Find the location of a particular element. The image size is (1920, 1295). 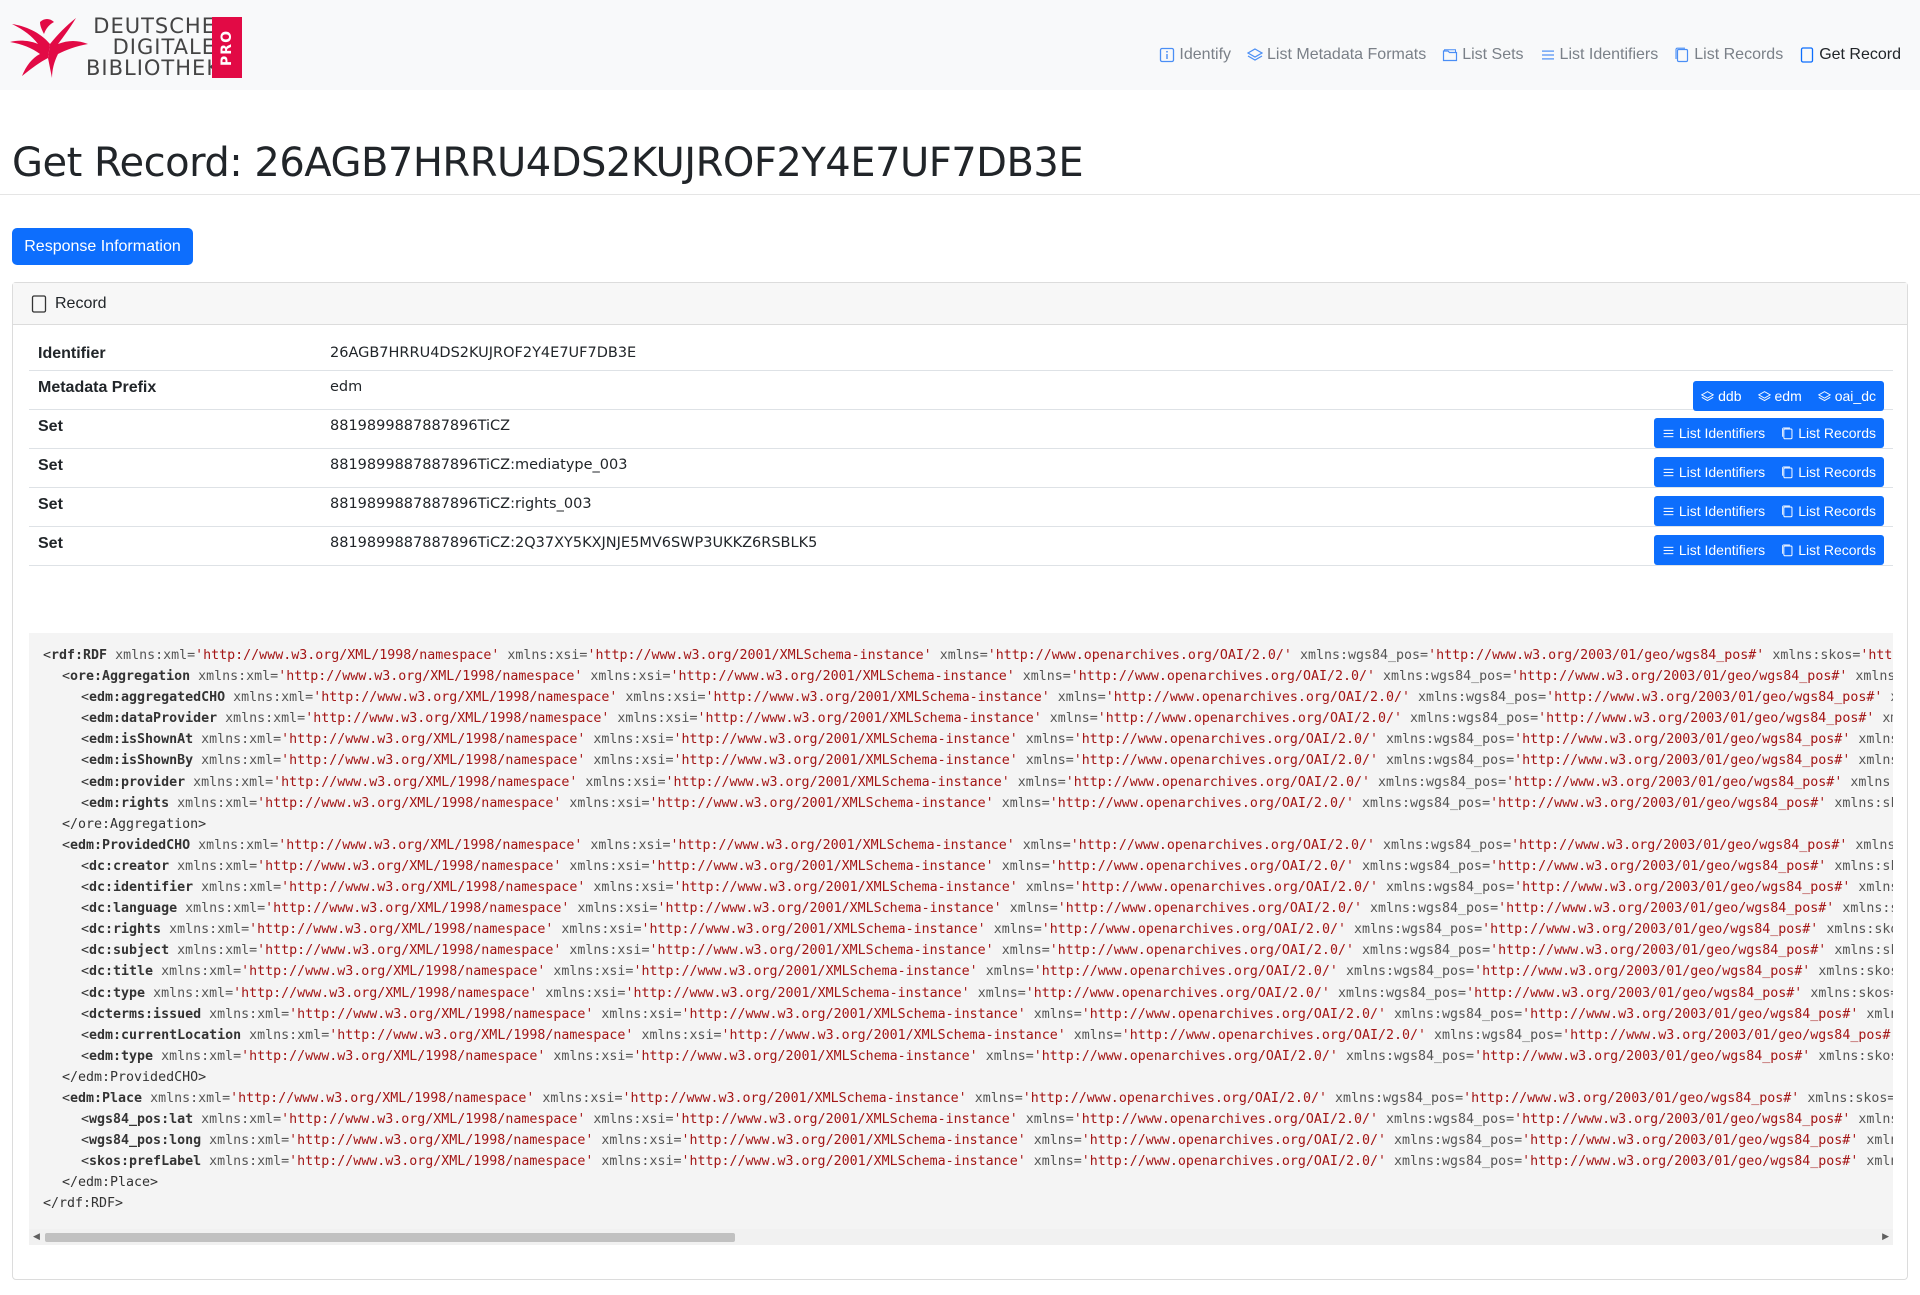

nav-label: List Metadata Formats is located at coordinates (1347, 54).